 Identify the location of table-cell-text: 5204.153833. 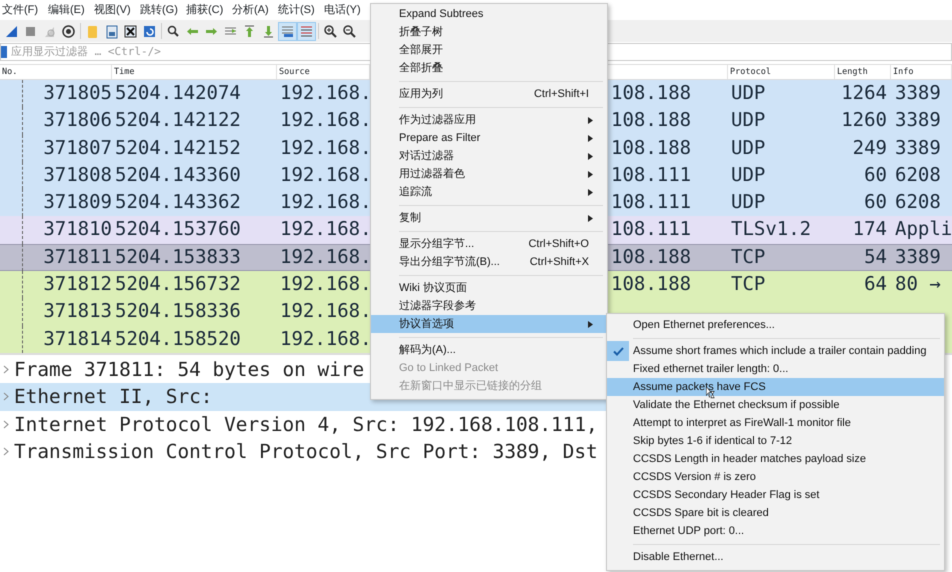
(178, 257).